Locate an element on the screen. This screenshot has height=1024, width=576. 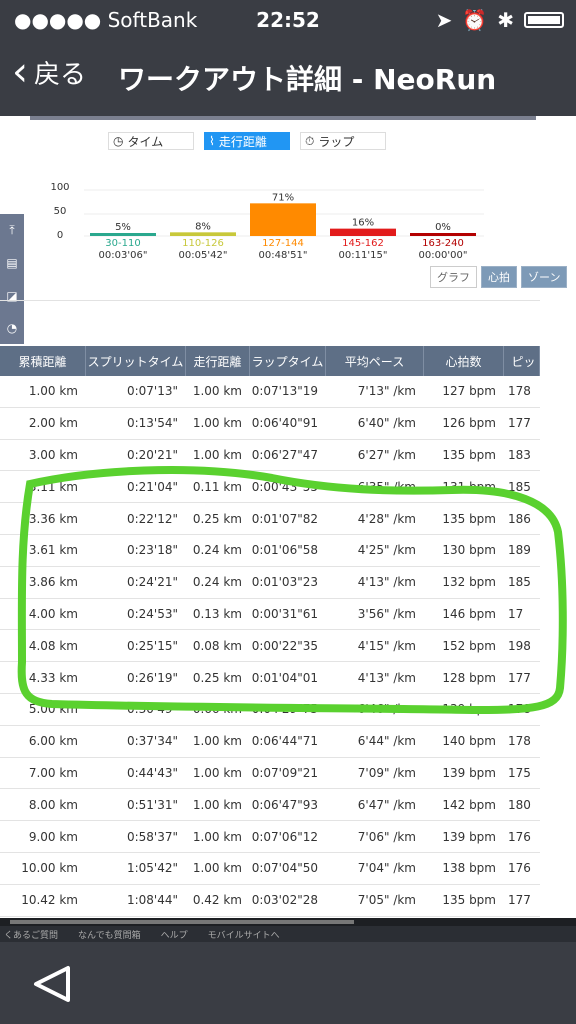
table-cell: 8.00 km is located at coordinates (53, 804).